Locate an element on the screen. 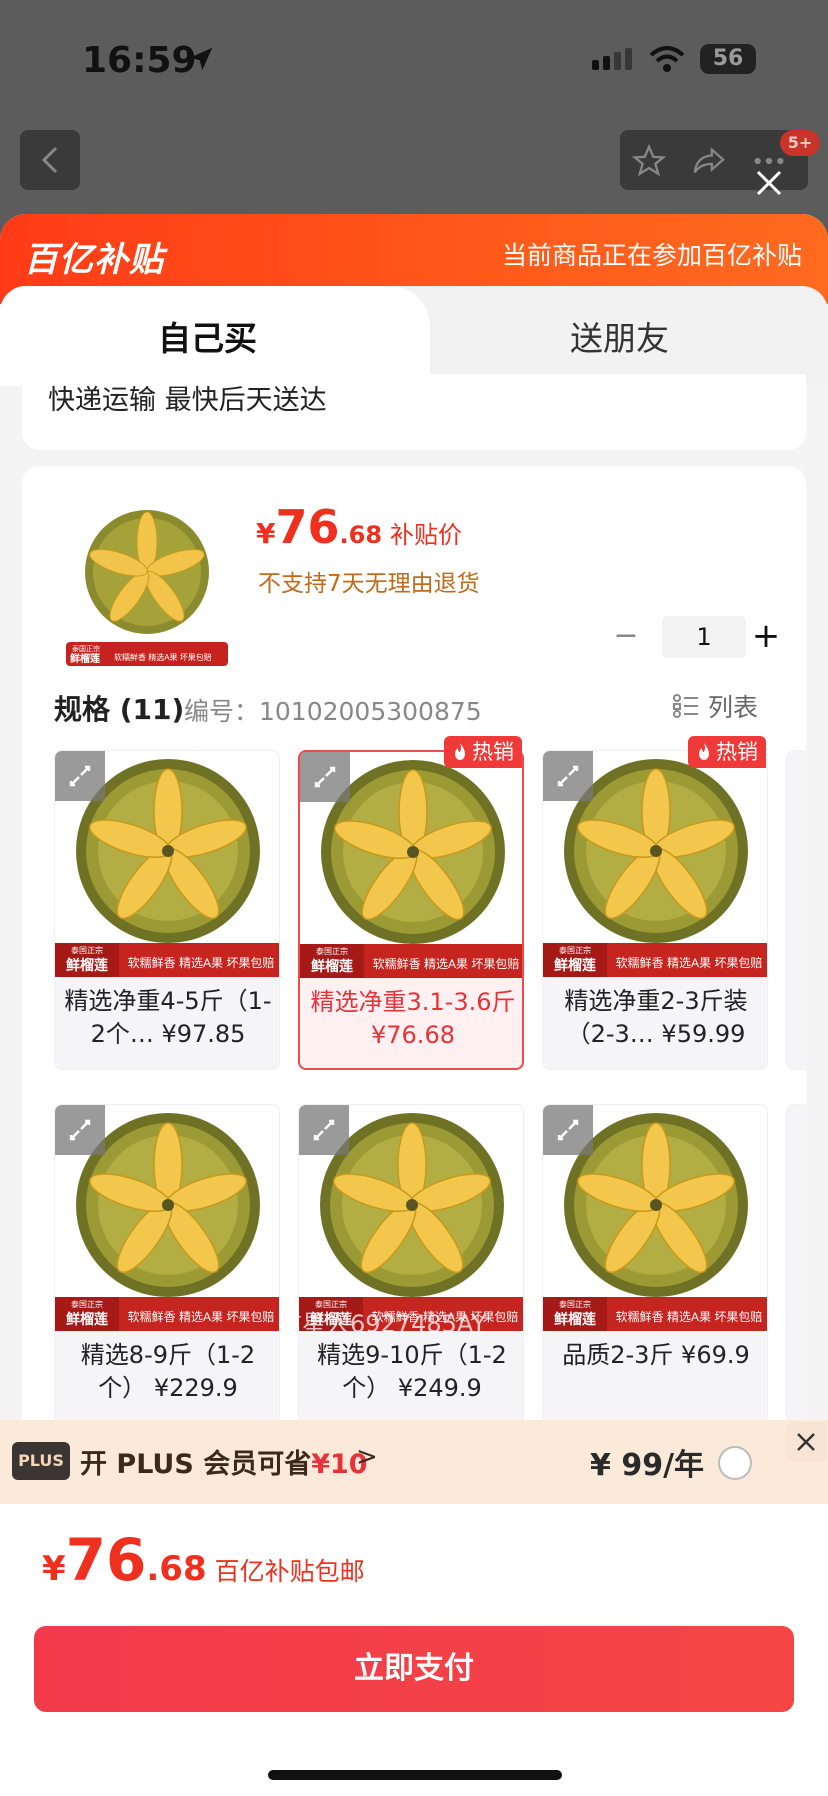 The image size is (828, 1796). list-icon is located at coordinates (685, 706).